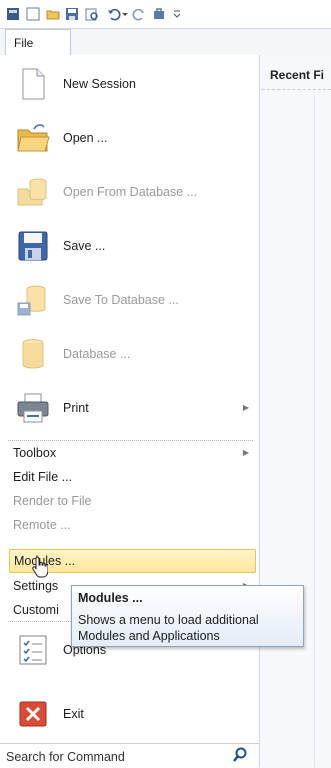 This screenshot has height=768, width=331. What do you see at coordinates (33, 14) in the screenshot?
I see `window-icon` at bounding box center [33, 14].